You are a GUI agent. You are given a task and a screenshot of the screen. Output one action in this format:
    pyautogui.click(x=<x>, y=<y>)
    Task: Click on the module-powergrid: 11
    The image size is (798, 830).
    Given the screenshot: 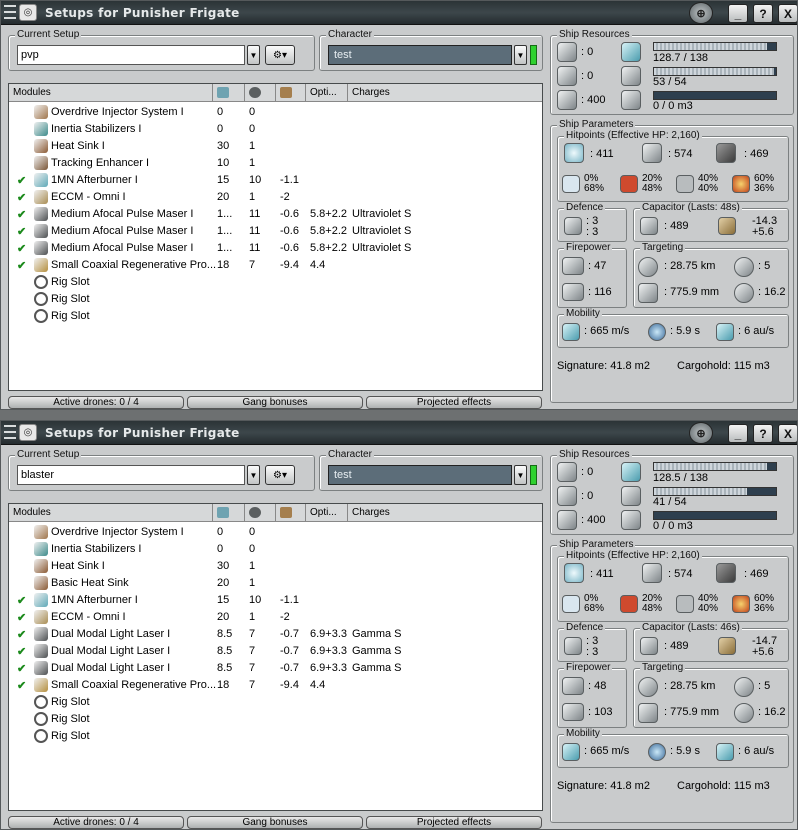 What is the action you would take?
    pyautogui.click(x=255, y=248)
    